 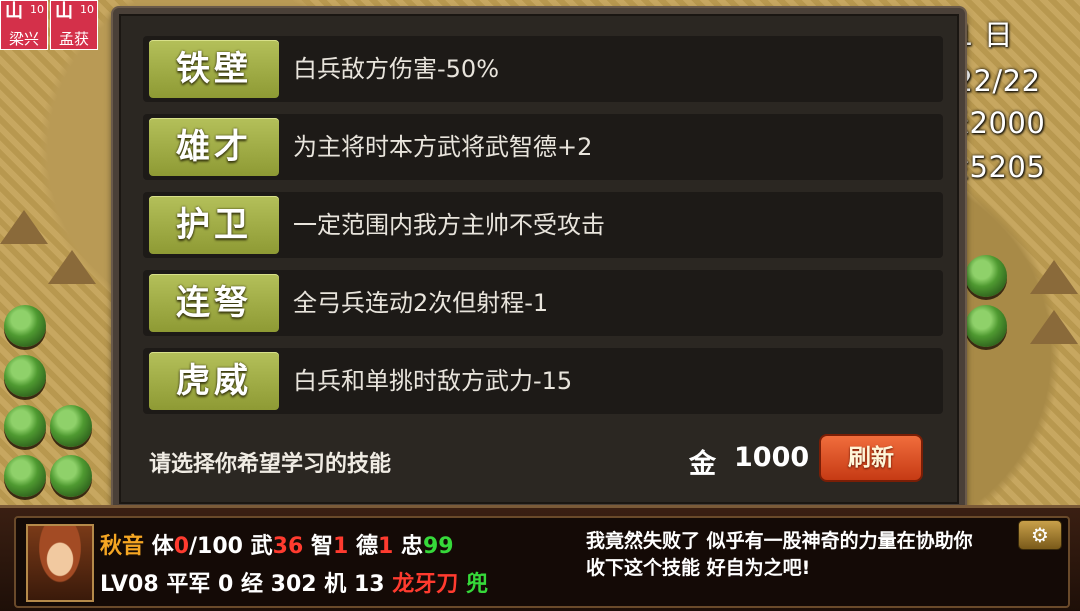 What do you see at coordinates (122, 546) in the screenshot?
I see `general-name: 秋音` at bounding box center [122, 546].